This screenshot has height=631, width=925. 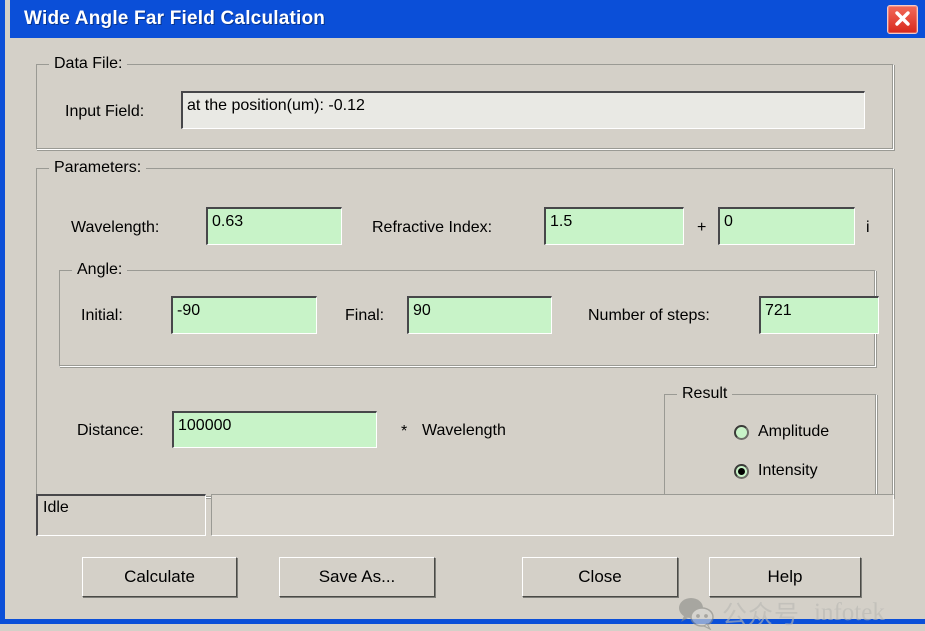 I want to click on angle-steps-label: Number of steps:, so click(x=649, y=315).